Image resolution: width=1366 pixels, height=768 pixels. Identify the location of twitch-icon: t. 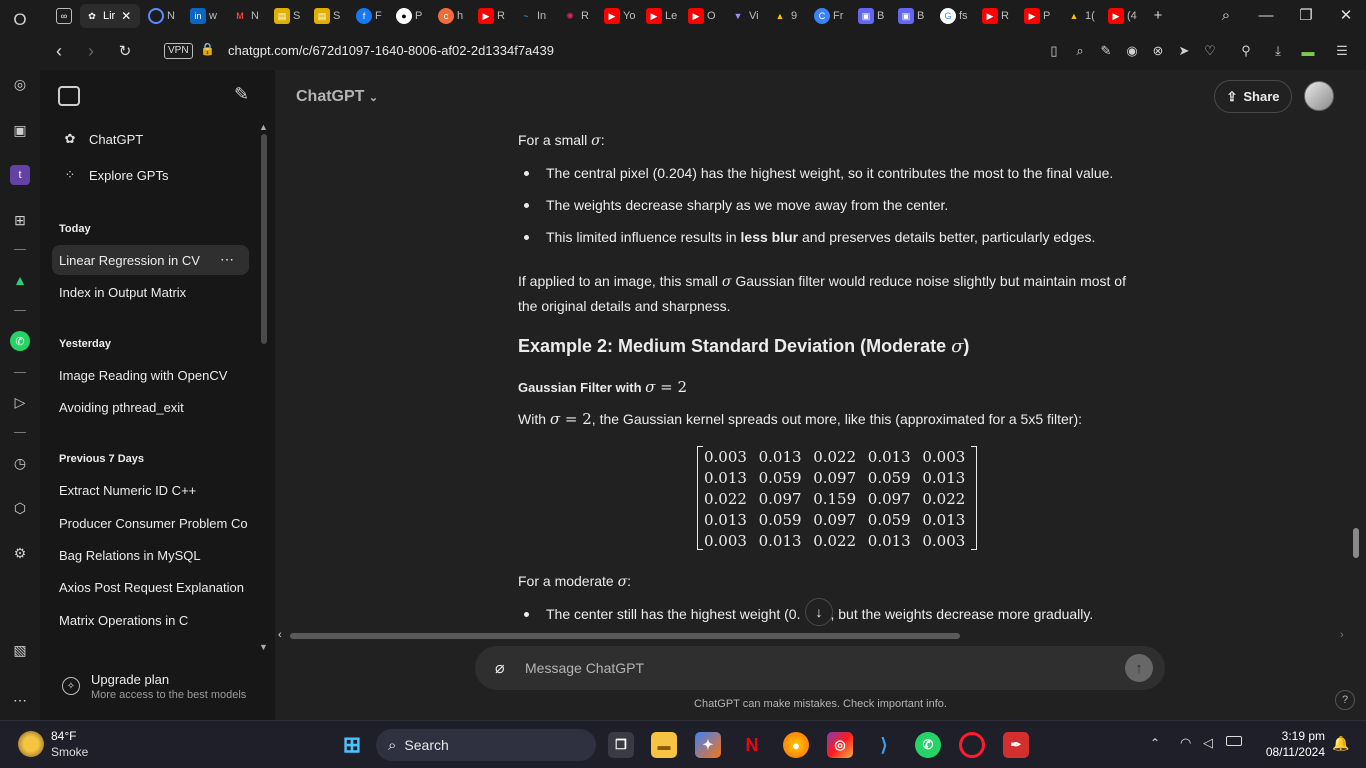
(20, 175).